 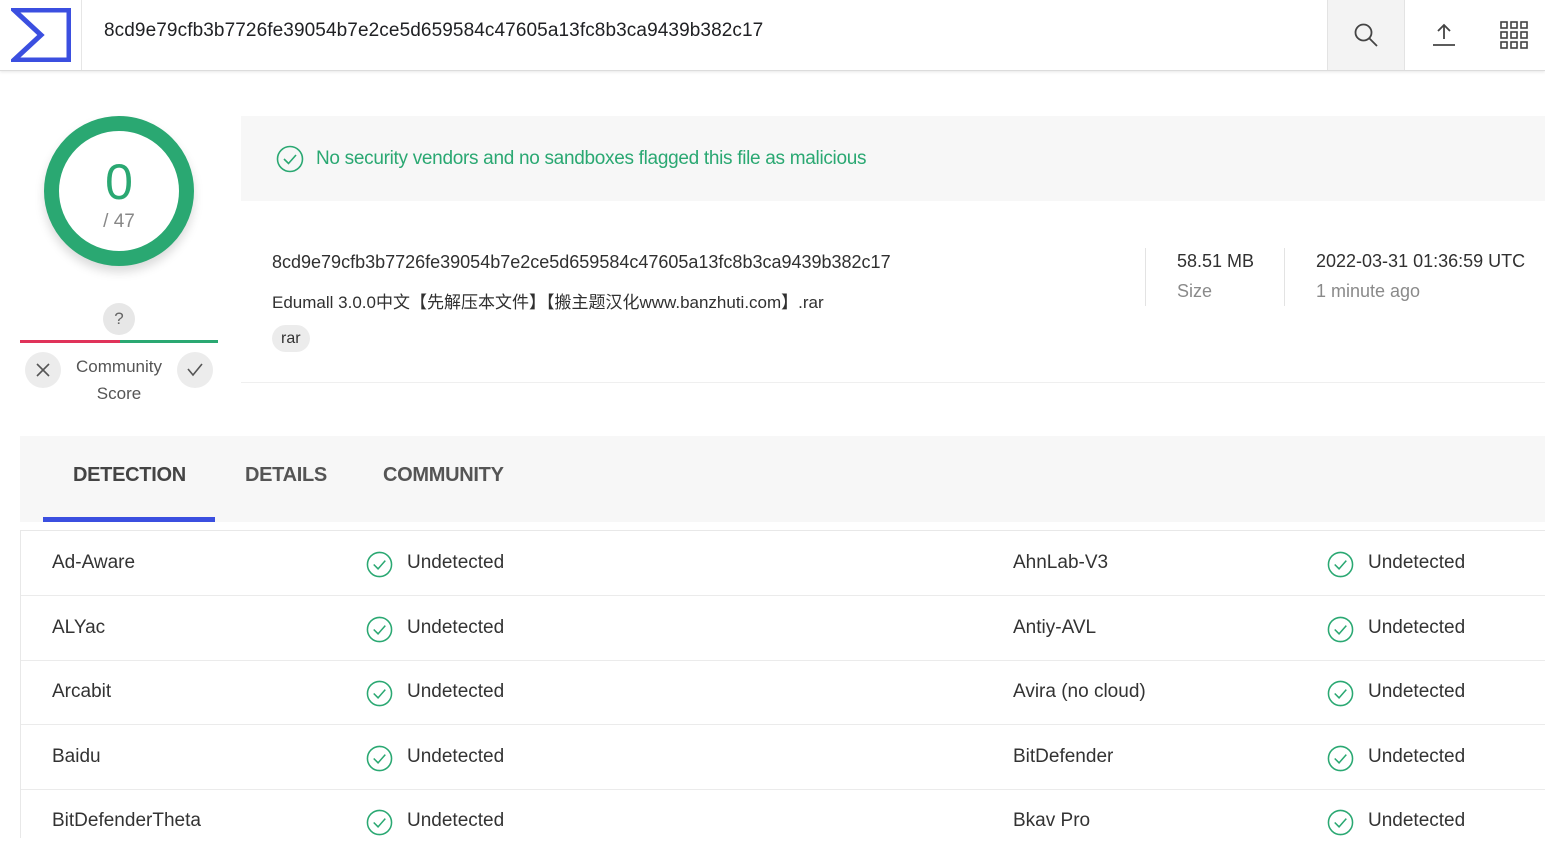 I want to click on report-tabs: DETECTION DETAILS COMMUNITY, so click(x=782, y=479).